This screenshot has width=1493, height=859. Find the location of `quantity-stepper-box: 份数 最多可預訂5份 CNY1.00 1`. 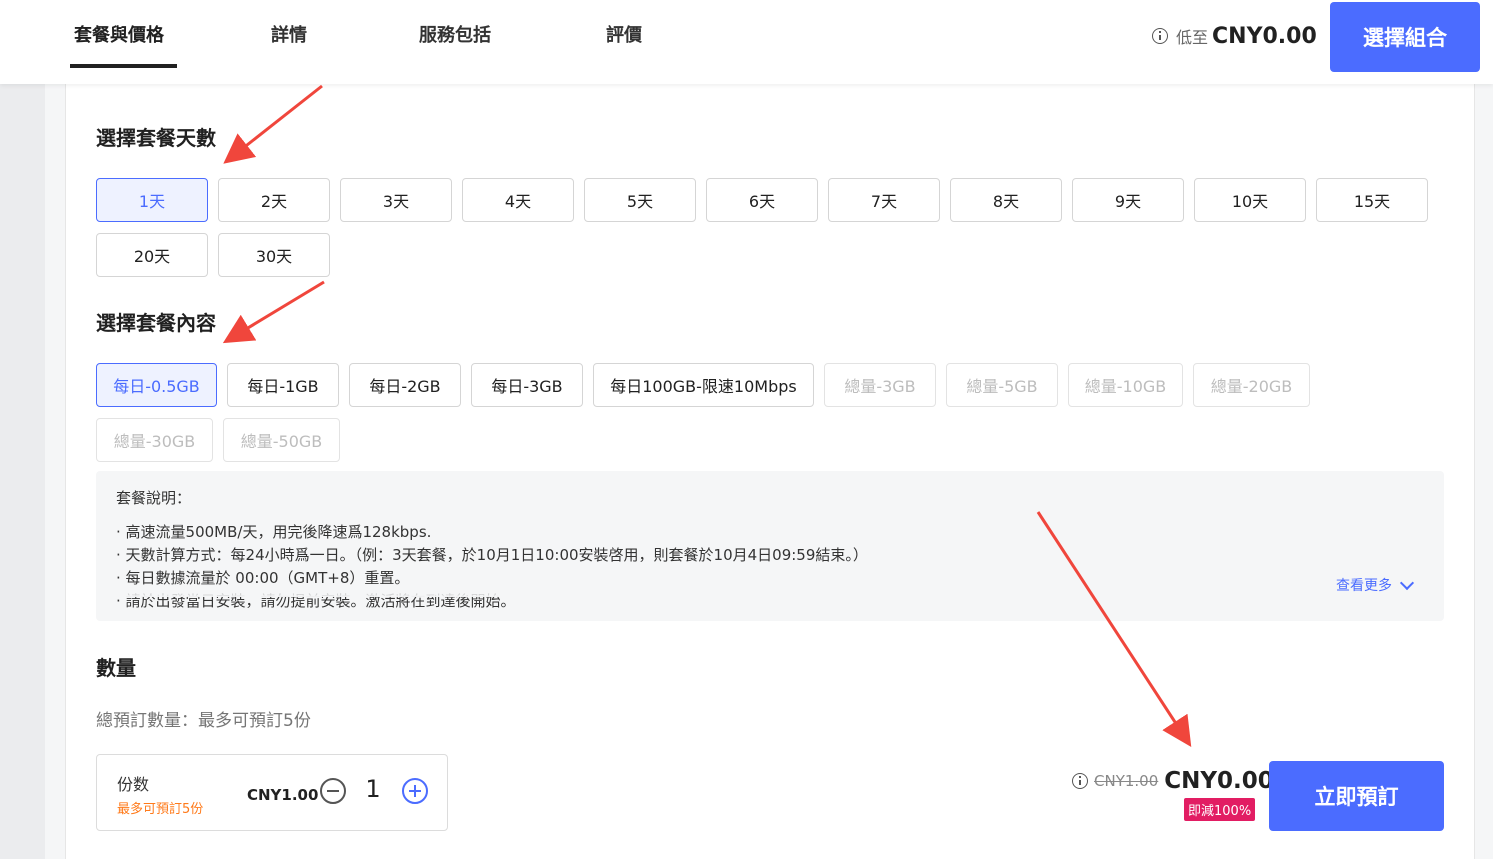

quantity-stepper-box: 份数 最多可預訂5份 CNY1.00 1 is located at coordinates (272, 792).